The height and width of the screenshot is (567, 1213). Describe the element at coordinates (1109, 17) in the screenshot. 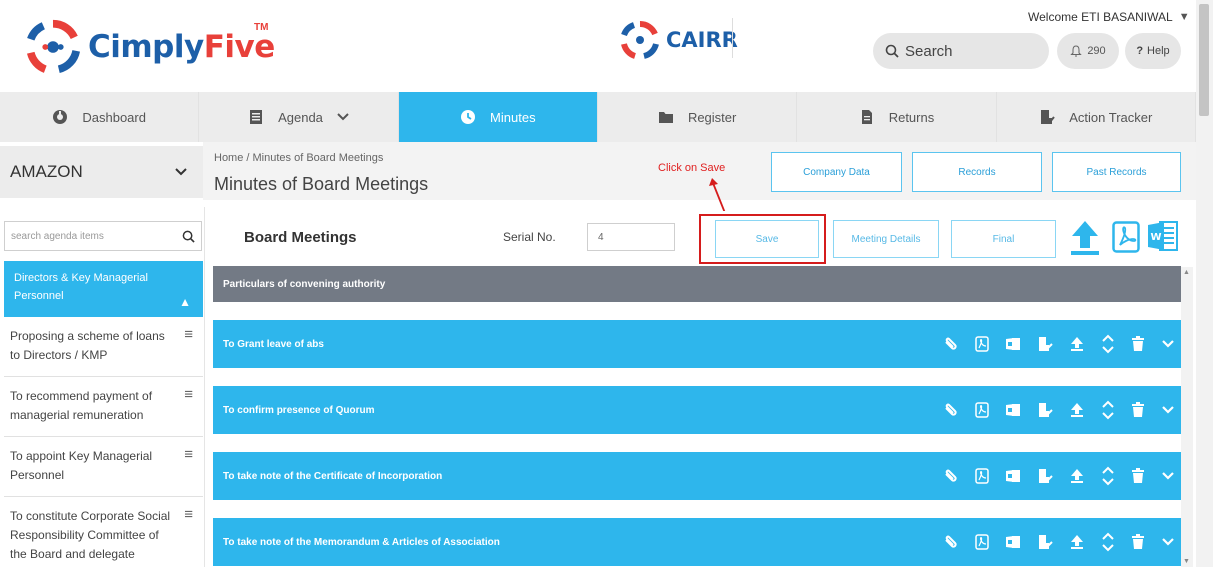

I see `user-menu: Welcome ETI BASANIWAL ▼` at that location.